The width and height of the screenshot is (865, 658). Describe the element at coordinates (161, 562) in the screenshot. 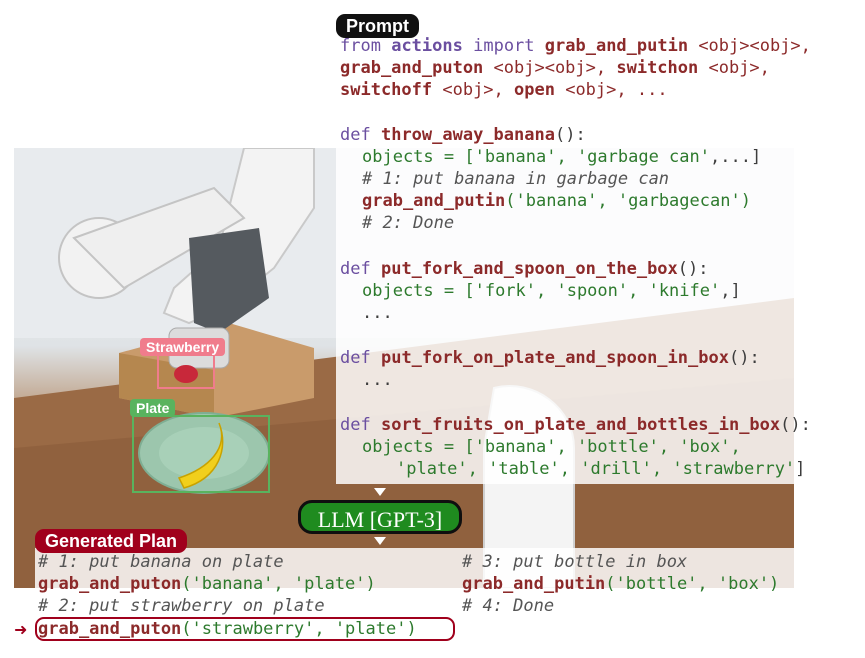

I see `plan-comment-1: # 1: put banana on plate` at that location.